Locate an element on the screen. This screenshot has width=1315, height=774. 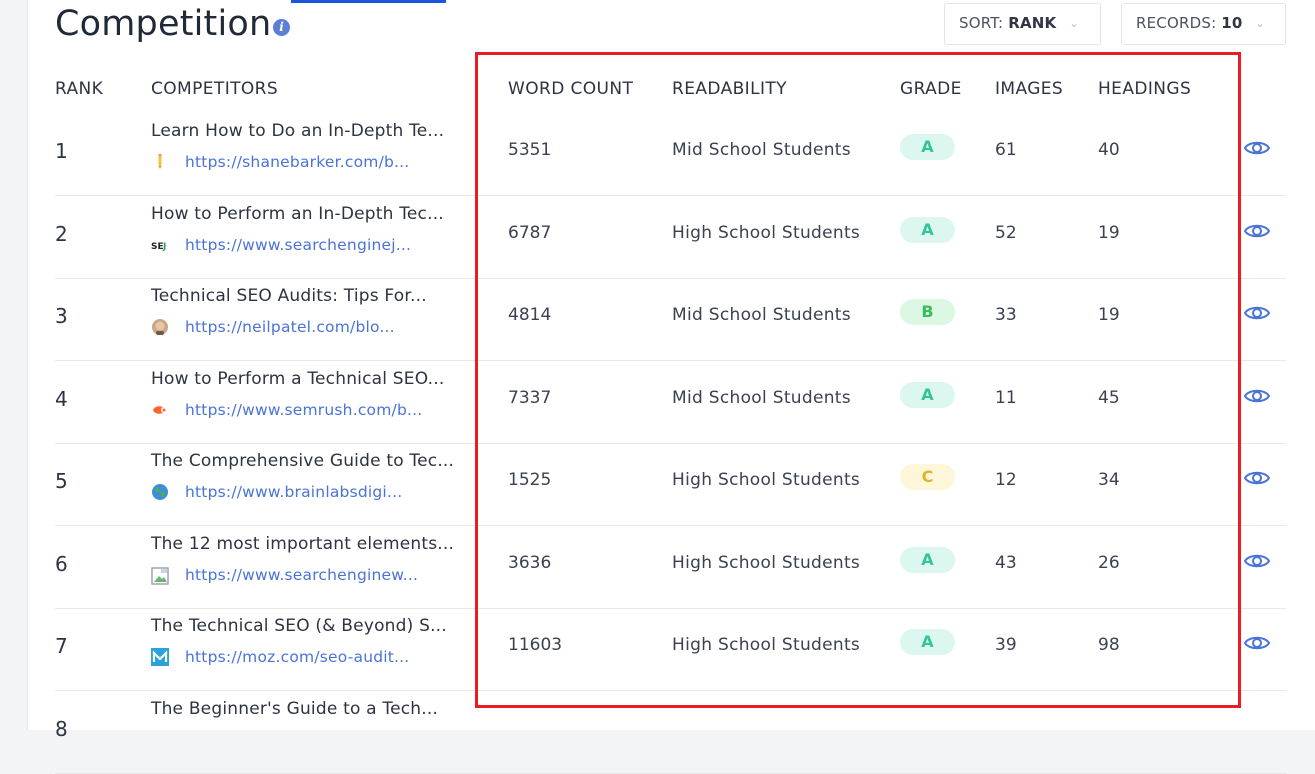
headings-cell: 45 is located at coordinates (1109, 397).